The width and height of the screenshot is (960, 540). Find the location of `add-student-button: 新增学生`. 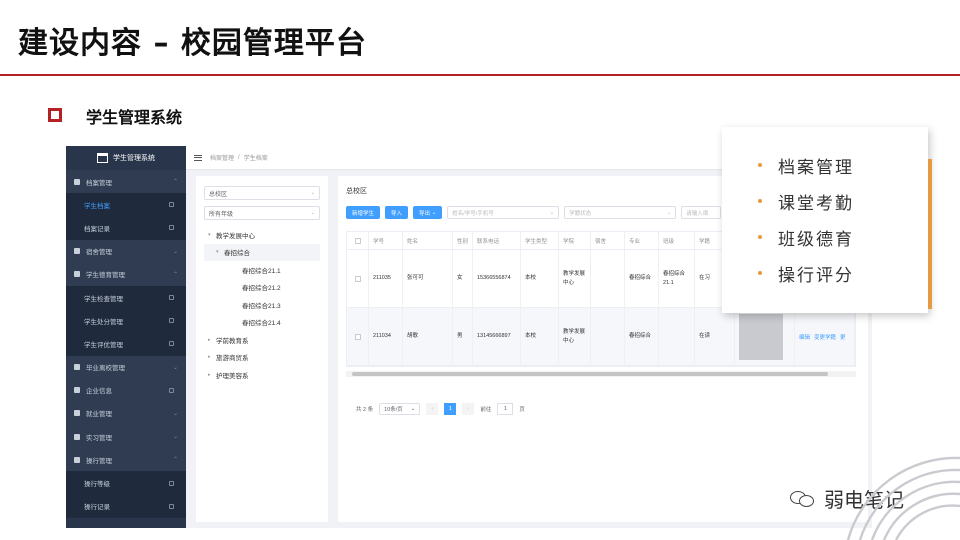

add-student-button: 新增学生 is located at coordinates (363, 212).